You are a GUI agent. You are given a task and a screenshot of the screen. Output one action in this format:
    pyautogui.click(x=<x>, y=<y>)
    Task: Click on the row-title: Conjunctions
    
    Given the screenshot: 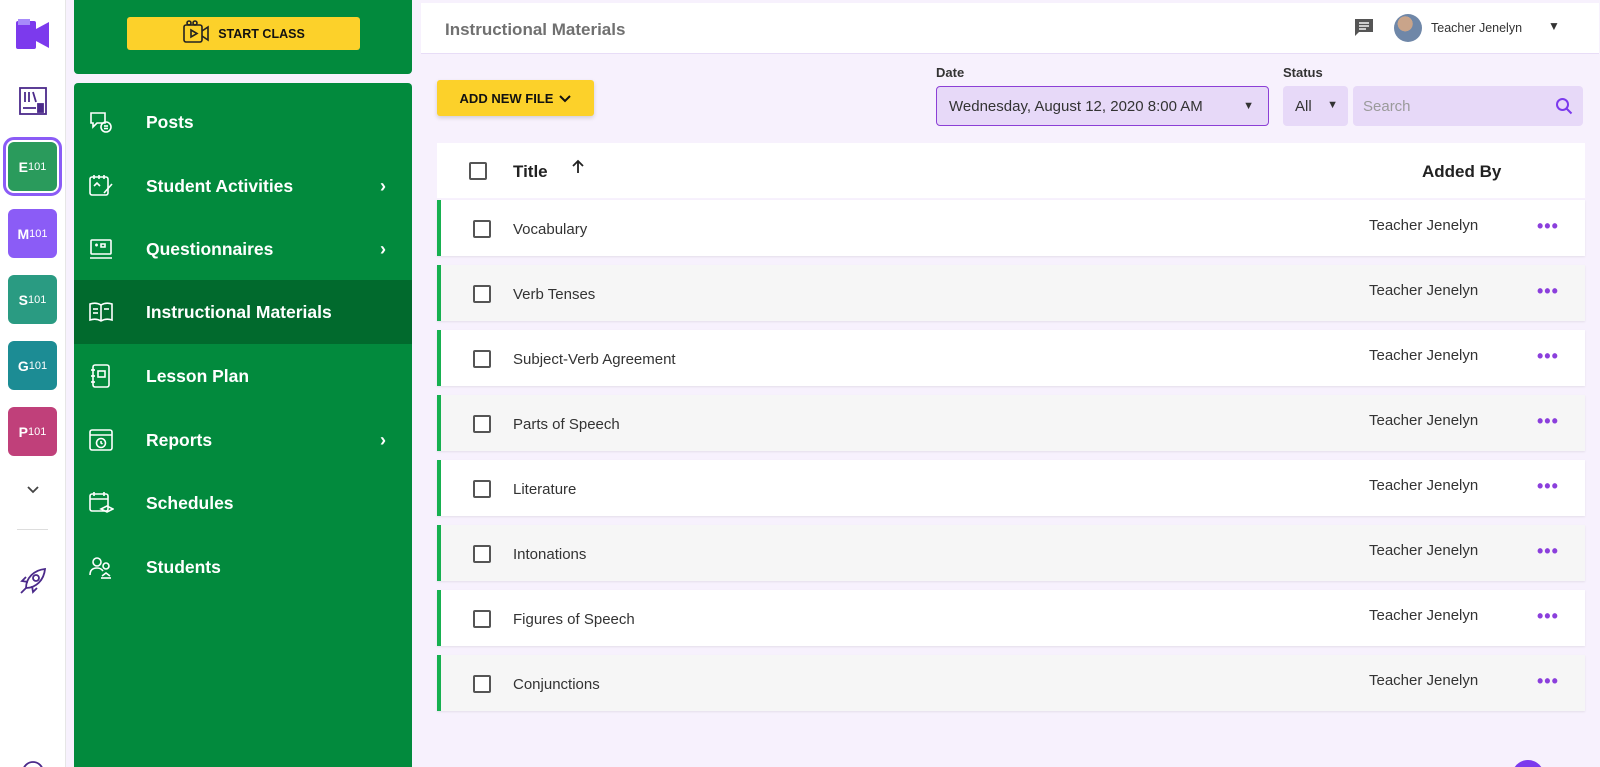 What is the action you would take?
    pyautogui.click(x=556, y=684)
    